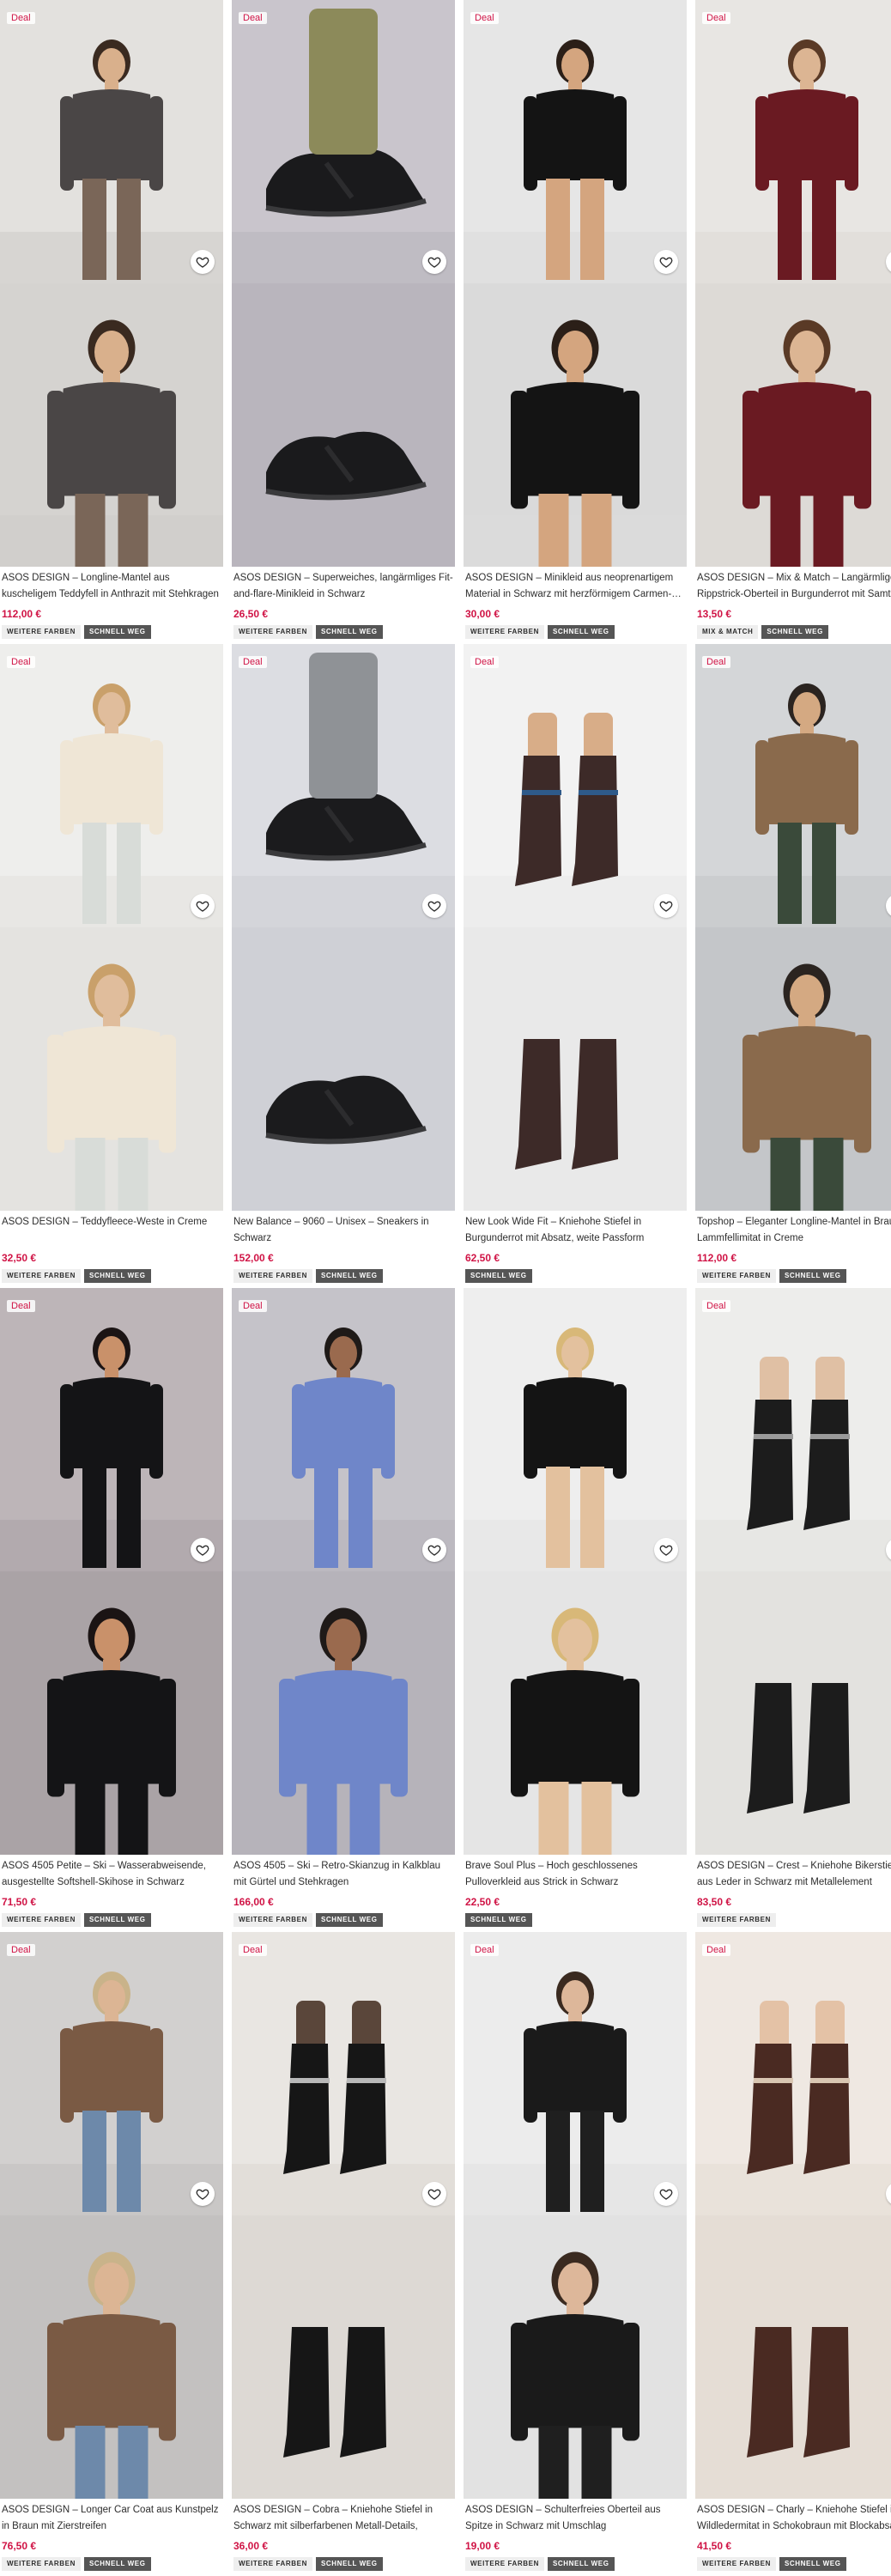  I want to click on product-price: 112,00 €, so click(22, 614).